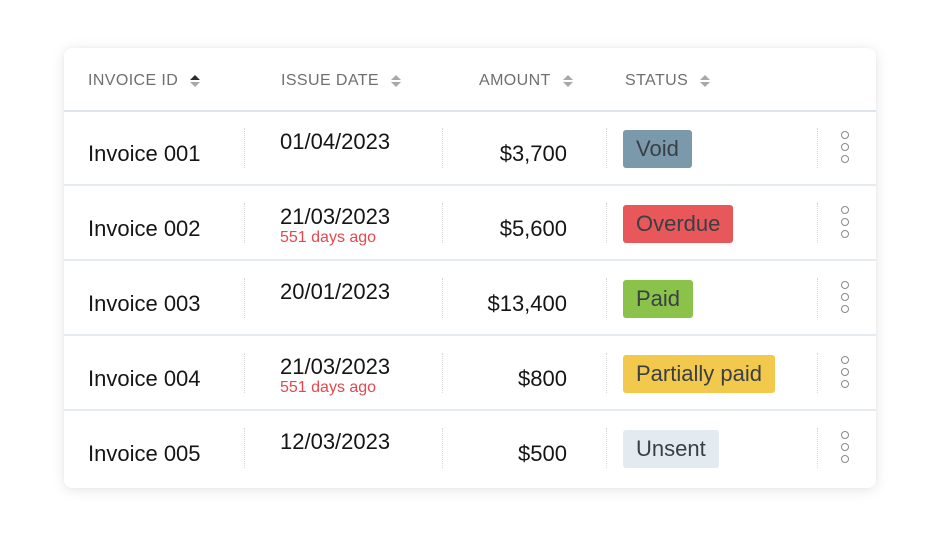 The image size is (940, 536). I want to click on amount: $3,700, so click(533, 153).